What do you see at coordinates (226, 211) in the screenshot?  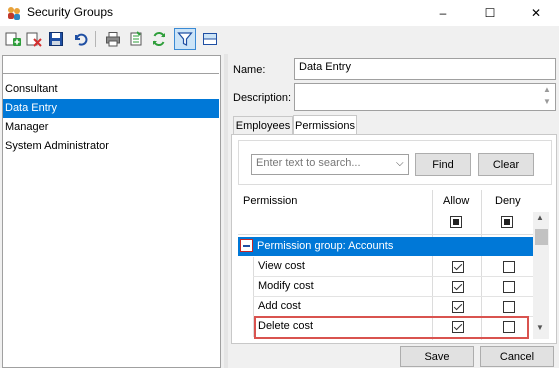 I see `panel-splitter` at bounding box center [226, 211].